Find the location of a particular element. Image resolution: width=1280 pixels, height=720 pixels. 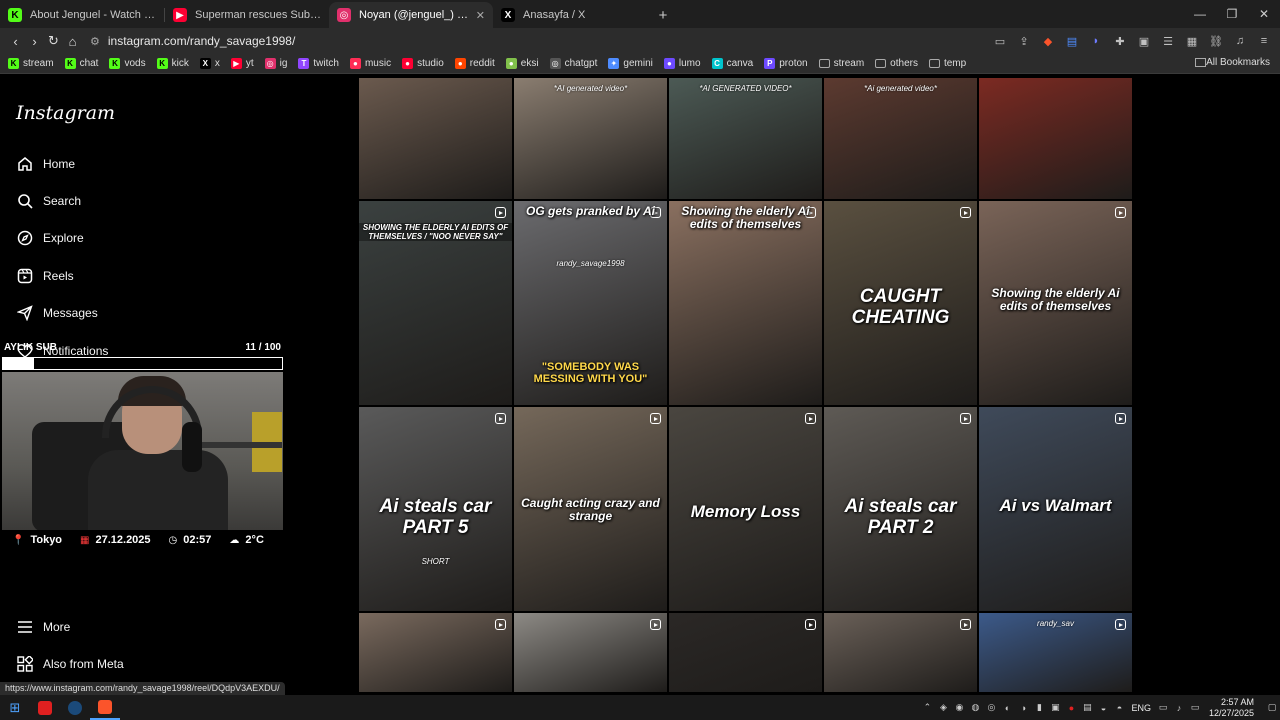

share-icon: ⇪ is located at coordinates (1024, 41).